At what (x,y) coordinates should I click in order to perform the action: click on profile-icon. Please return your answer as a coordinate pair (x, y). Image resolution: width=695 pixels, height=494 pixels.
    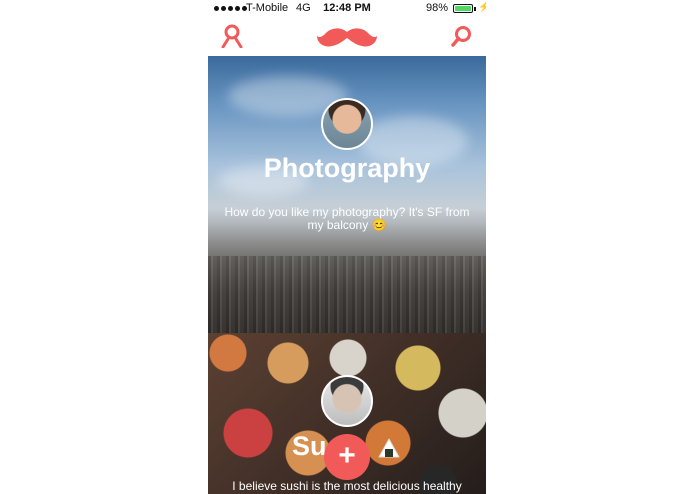
    Looking at the image, I should click on (232, 36).